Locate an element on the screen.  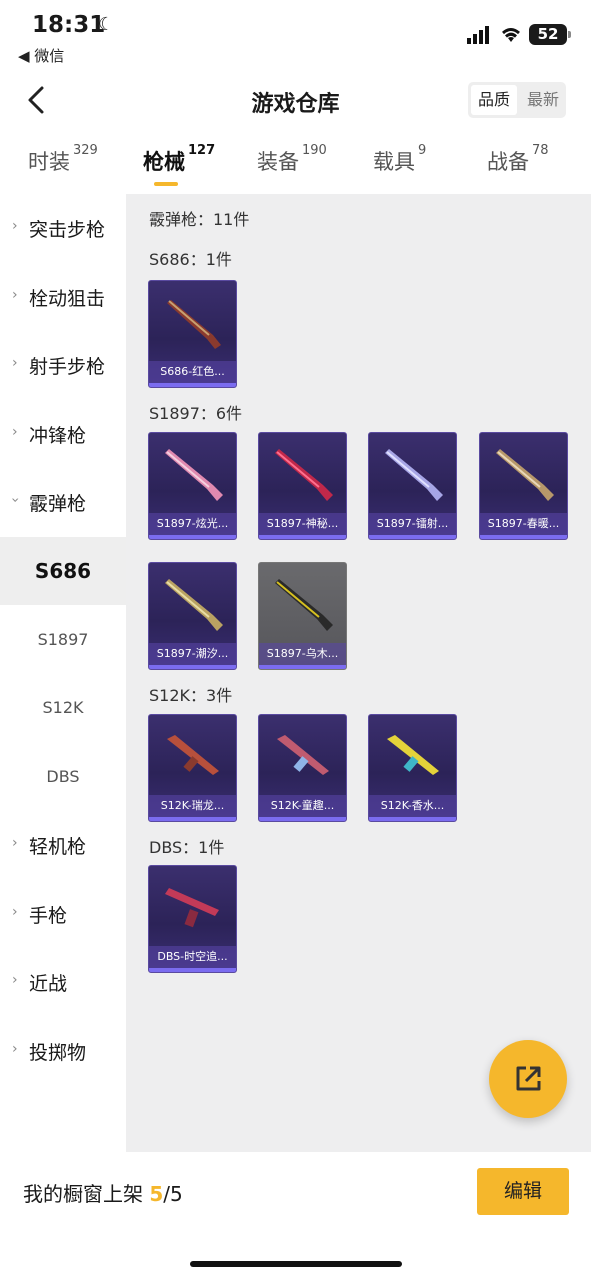
tab-equipment: 装备 190 is located at coordinates (292, 159).